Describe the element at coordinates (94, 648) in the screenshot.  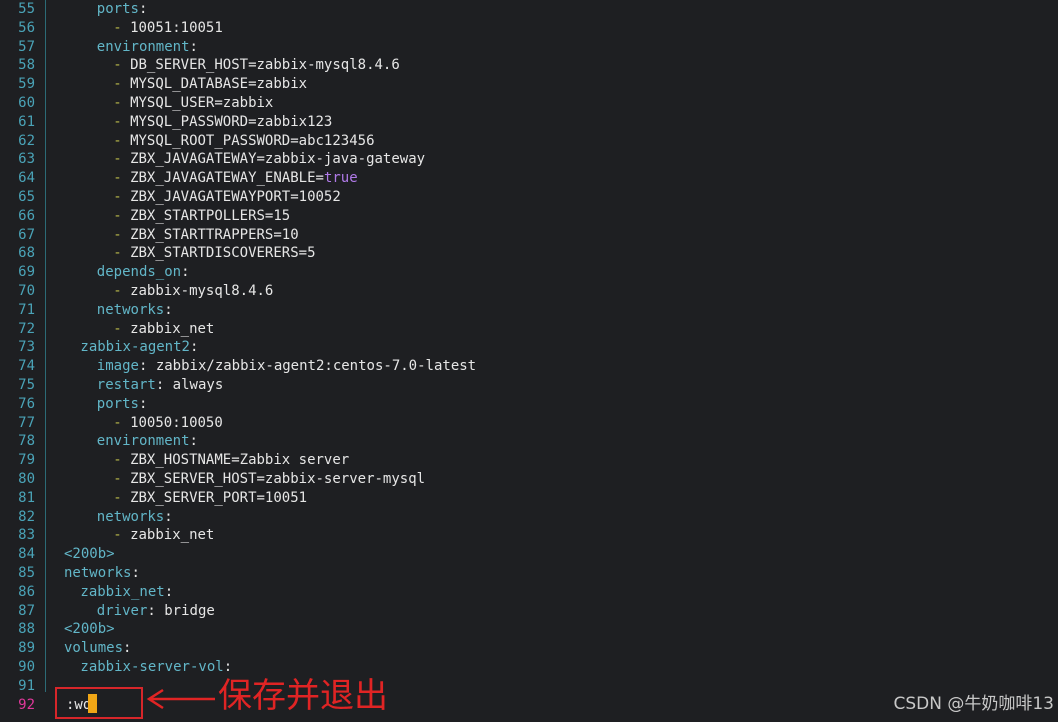
I see `yaml-key: volumes` at that location.